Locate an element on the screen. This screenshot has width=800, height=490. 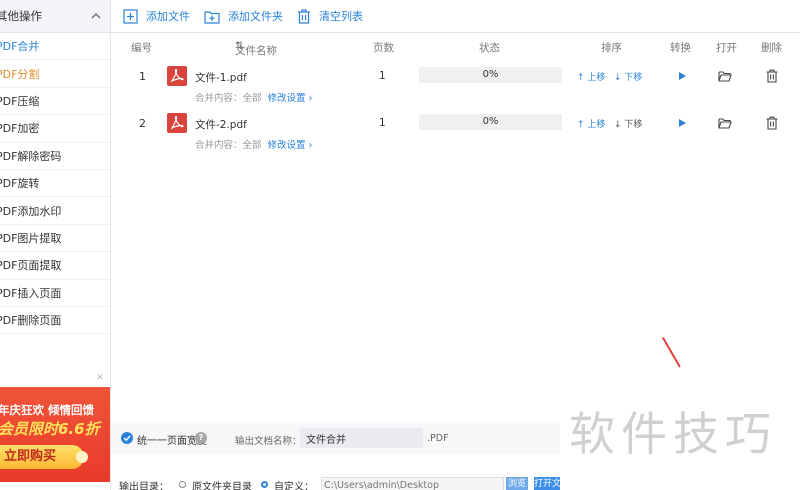
toolbar: 添加文件 添加文件夹 清空列表 is located at coordinates (455, 16).